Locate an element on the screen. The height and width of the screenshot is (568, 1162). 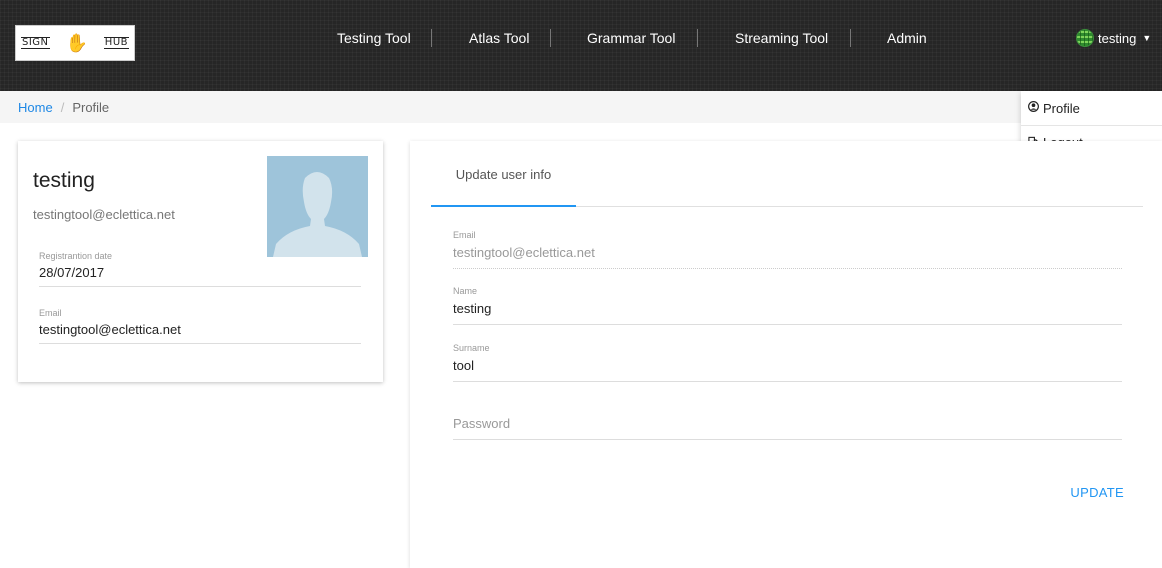
surname-label: Surname is located at coordinates (471, 348).